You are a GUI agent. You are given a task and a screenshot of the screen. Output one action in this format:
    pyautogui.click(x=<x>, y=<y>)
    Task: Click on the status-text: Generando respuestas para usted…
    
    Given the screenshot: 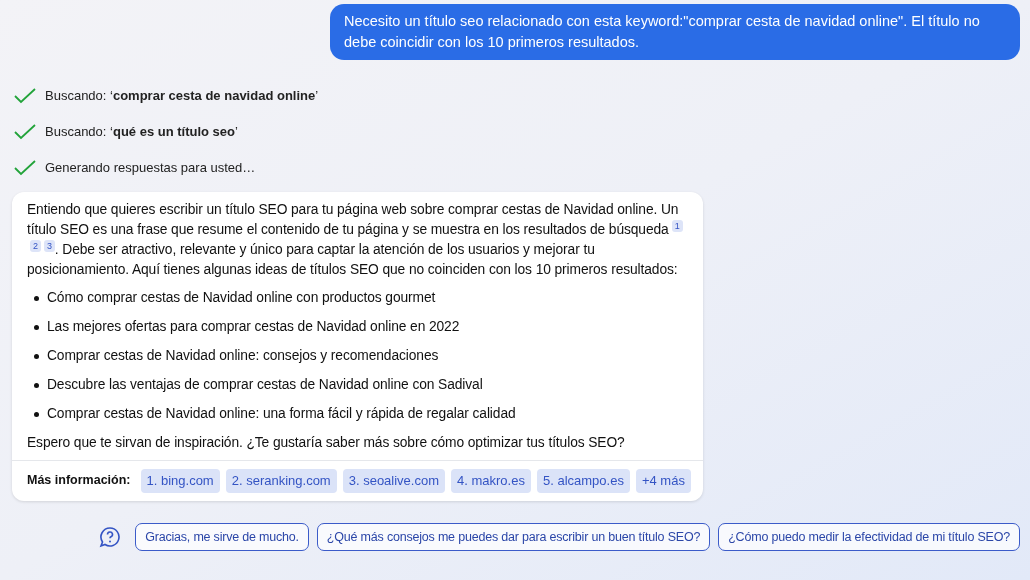 What is the action you would take?
    pyautogui.click(x=150, y=168)
    